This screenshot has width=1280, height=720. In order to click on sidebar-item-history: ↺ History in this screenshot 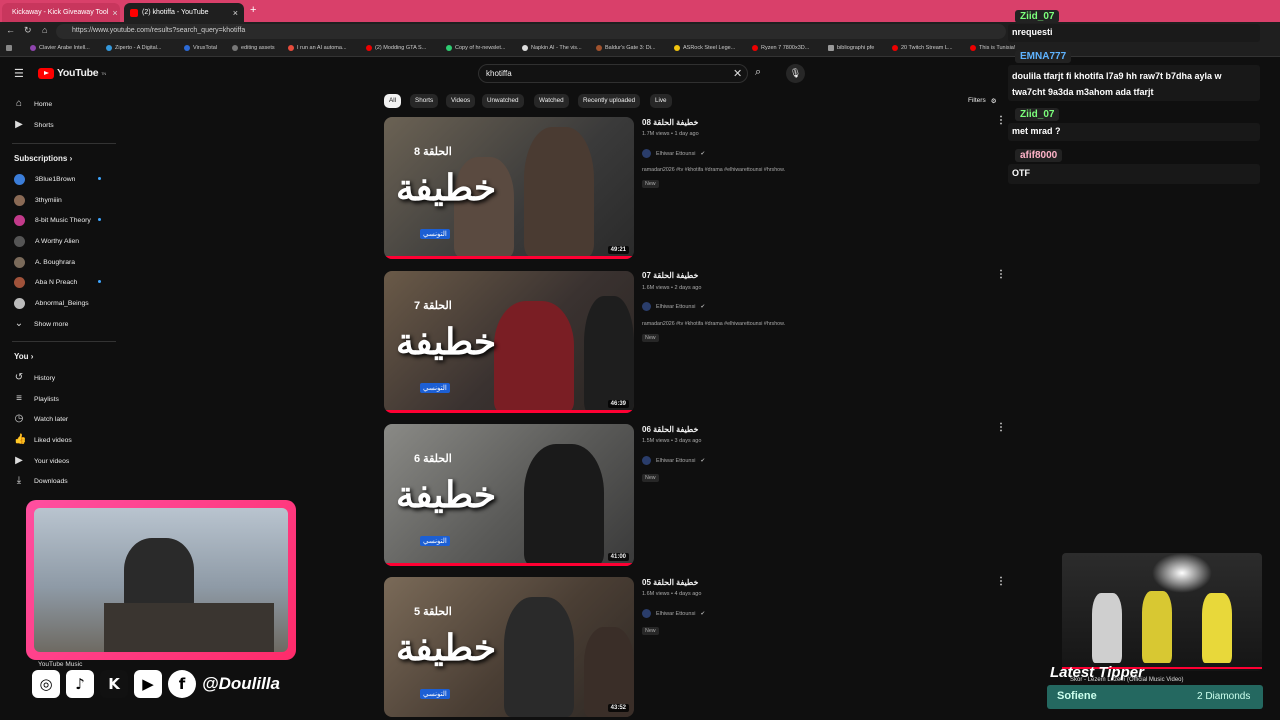, I will do `click(34, 378)`.